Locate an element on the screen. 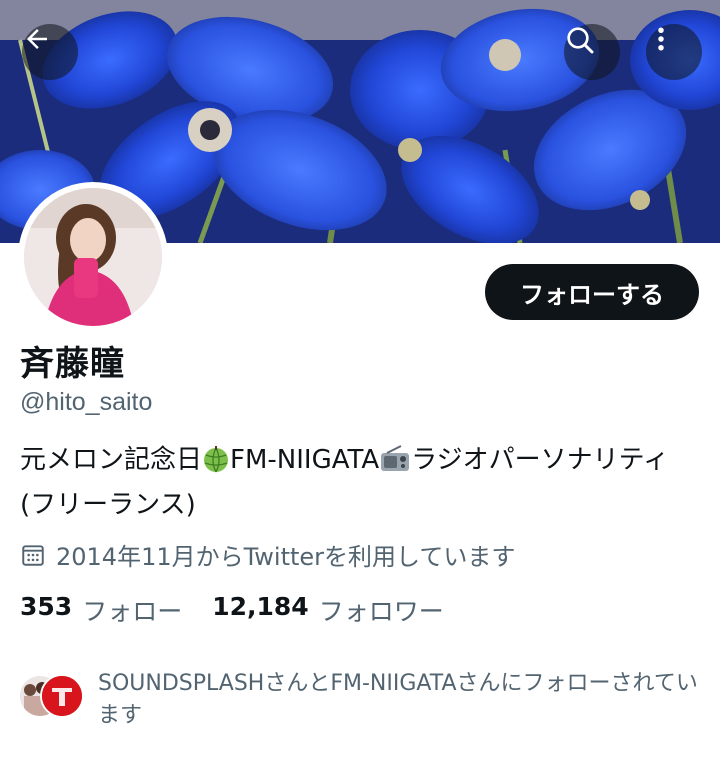 The height and width of the screenshot is (778, 720). back-button is located at coordinates (50, 52).